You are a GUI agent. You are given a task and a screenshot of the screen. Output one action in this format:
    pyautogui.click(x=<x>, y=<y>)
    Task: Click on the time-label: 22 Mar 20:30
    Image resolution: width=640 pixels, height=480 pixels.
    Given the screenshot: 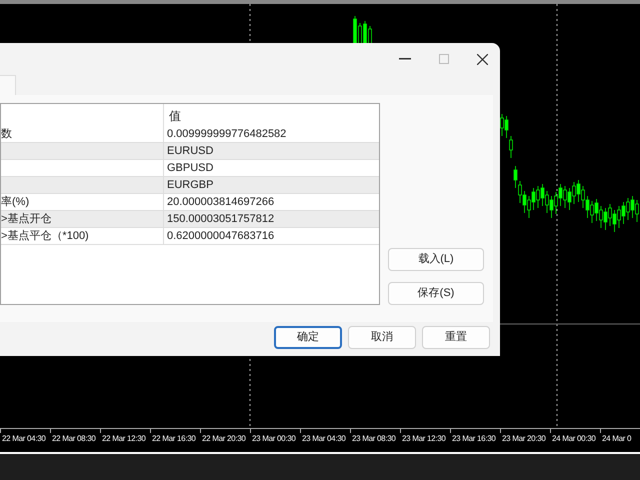 What is the action you would take?
    pyautogui.click(x=224, y=439)
    